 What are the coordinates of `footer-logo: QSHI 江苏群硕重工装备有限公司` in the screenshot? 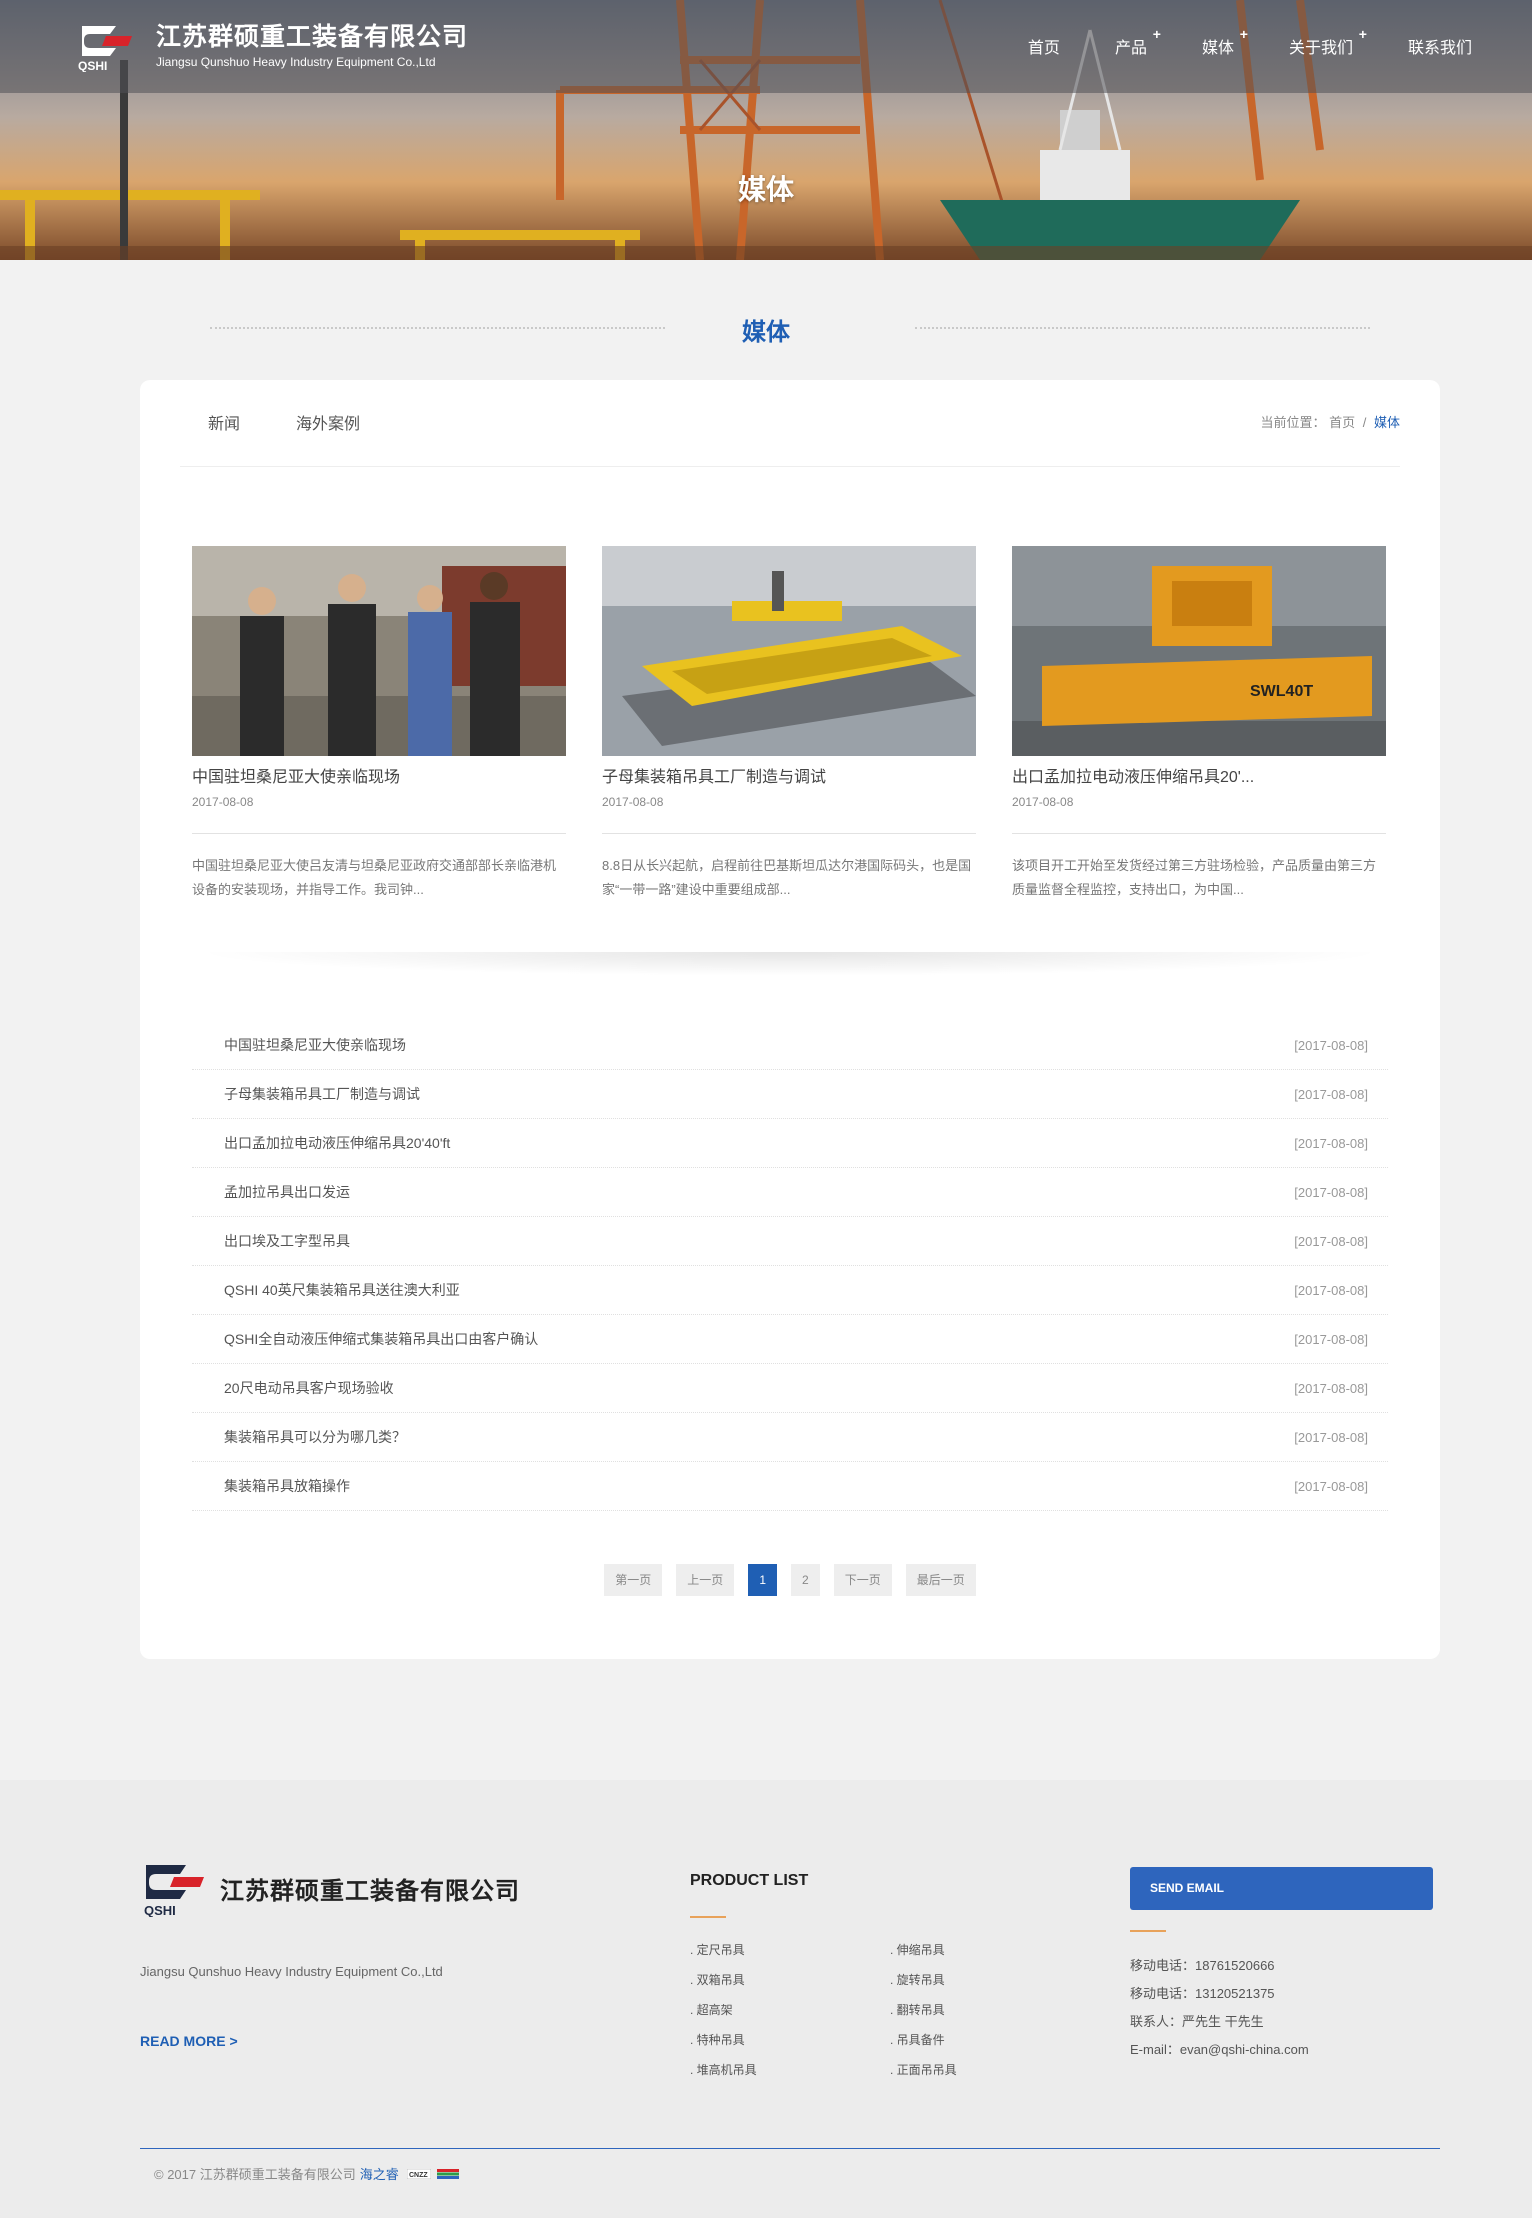 It's located at (330, 1888).